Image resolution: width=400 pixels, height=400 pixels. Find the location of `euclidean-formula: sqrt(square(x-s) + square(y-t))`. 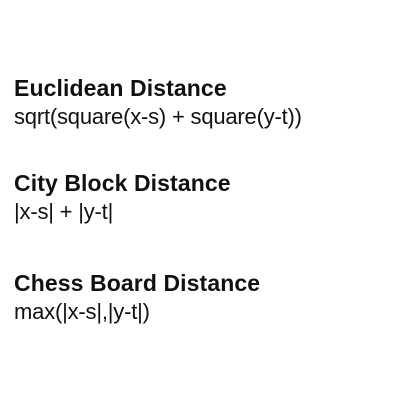

euclidean-formula: sqrt(square(x-s) + square(y-t)) is located at coordinates (158, 116).